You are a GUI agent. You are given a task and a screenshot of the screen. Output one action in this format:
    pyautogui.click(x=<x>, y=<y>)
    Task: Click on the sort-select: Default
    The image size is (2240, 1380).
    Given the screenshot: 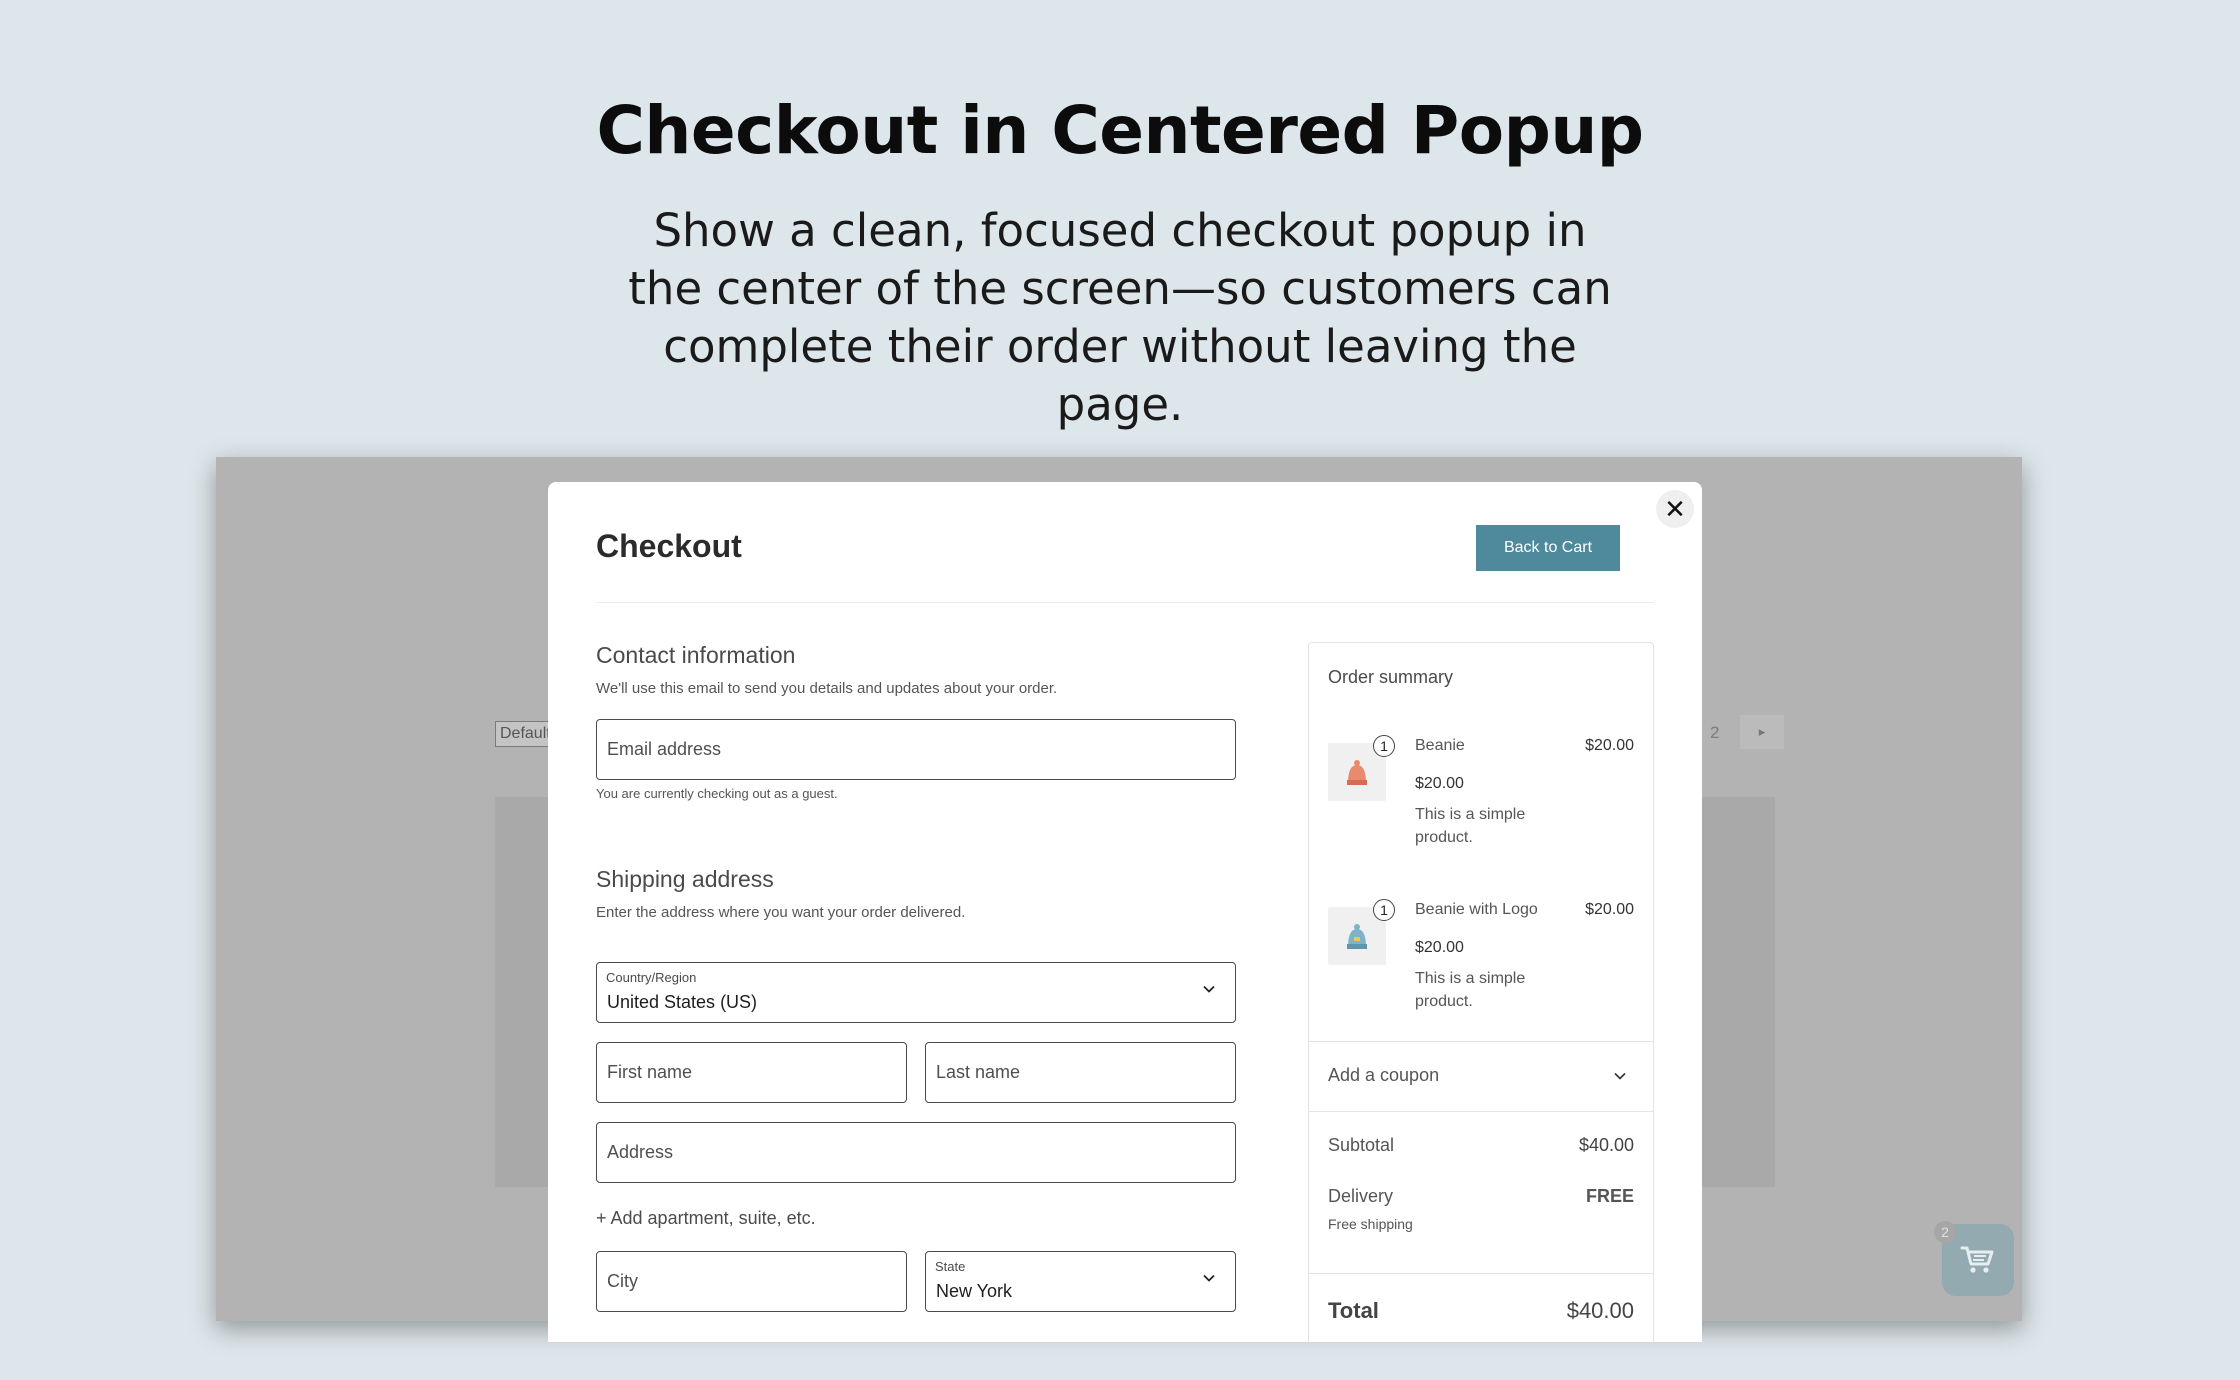 What is the action you would take?
    pyautogui.click(x=525, y=734)
    